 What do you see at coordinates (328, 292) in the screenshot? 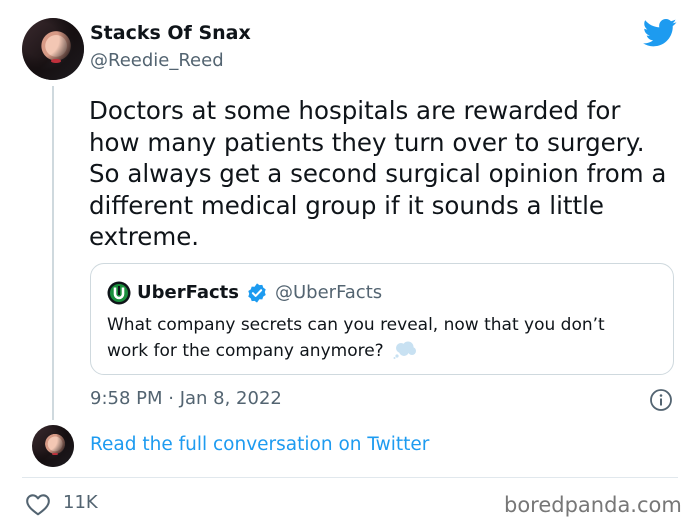
I see `quoted-author-handle: @UberFacts` at bounding box center [328, 292].